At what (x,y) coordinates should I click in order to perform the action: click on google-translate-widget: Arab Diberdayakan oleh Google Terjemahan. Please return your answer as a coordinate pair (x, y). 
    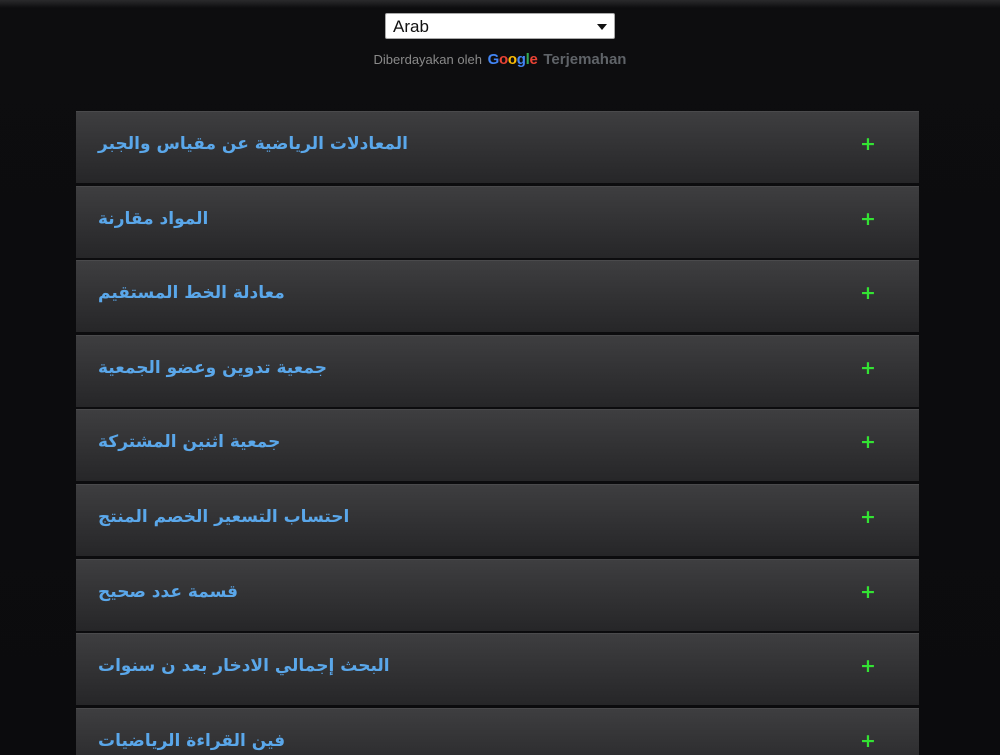
    Looking at the image, I should click on (500, 41).